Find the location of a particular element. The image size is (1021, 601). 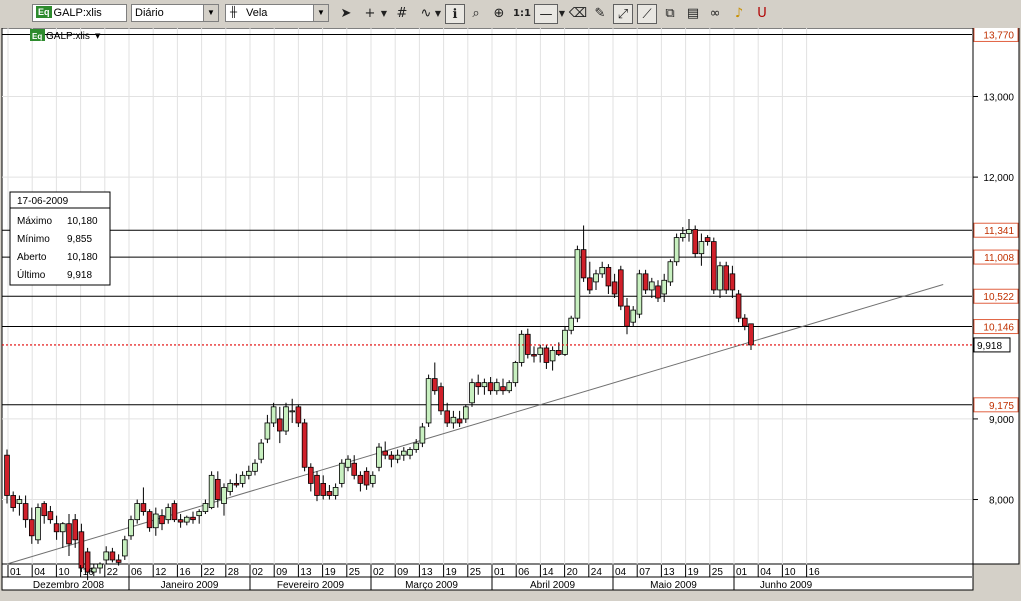

eraser-icon: ⌫ is located at coordinates (578, 14).